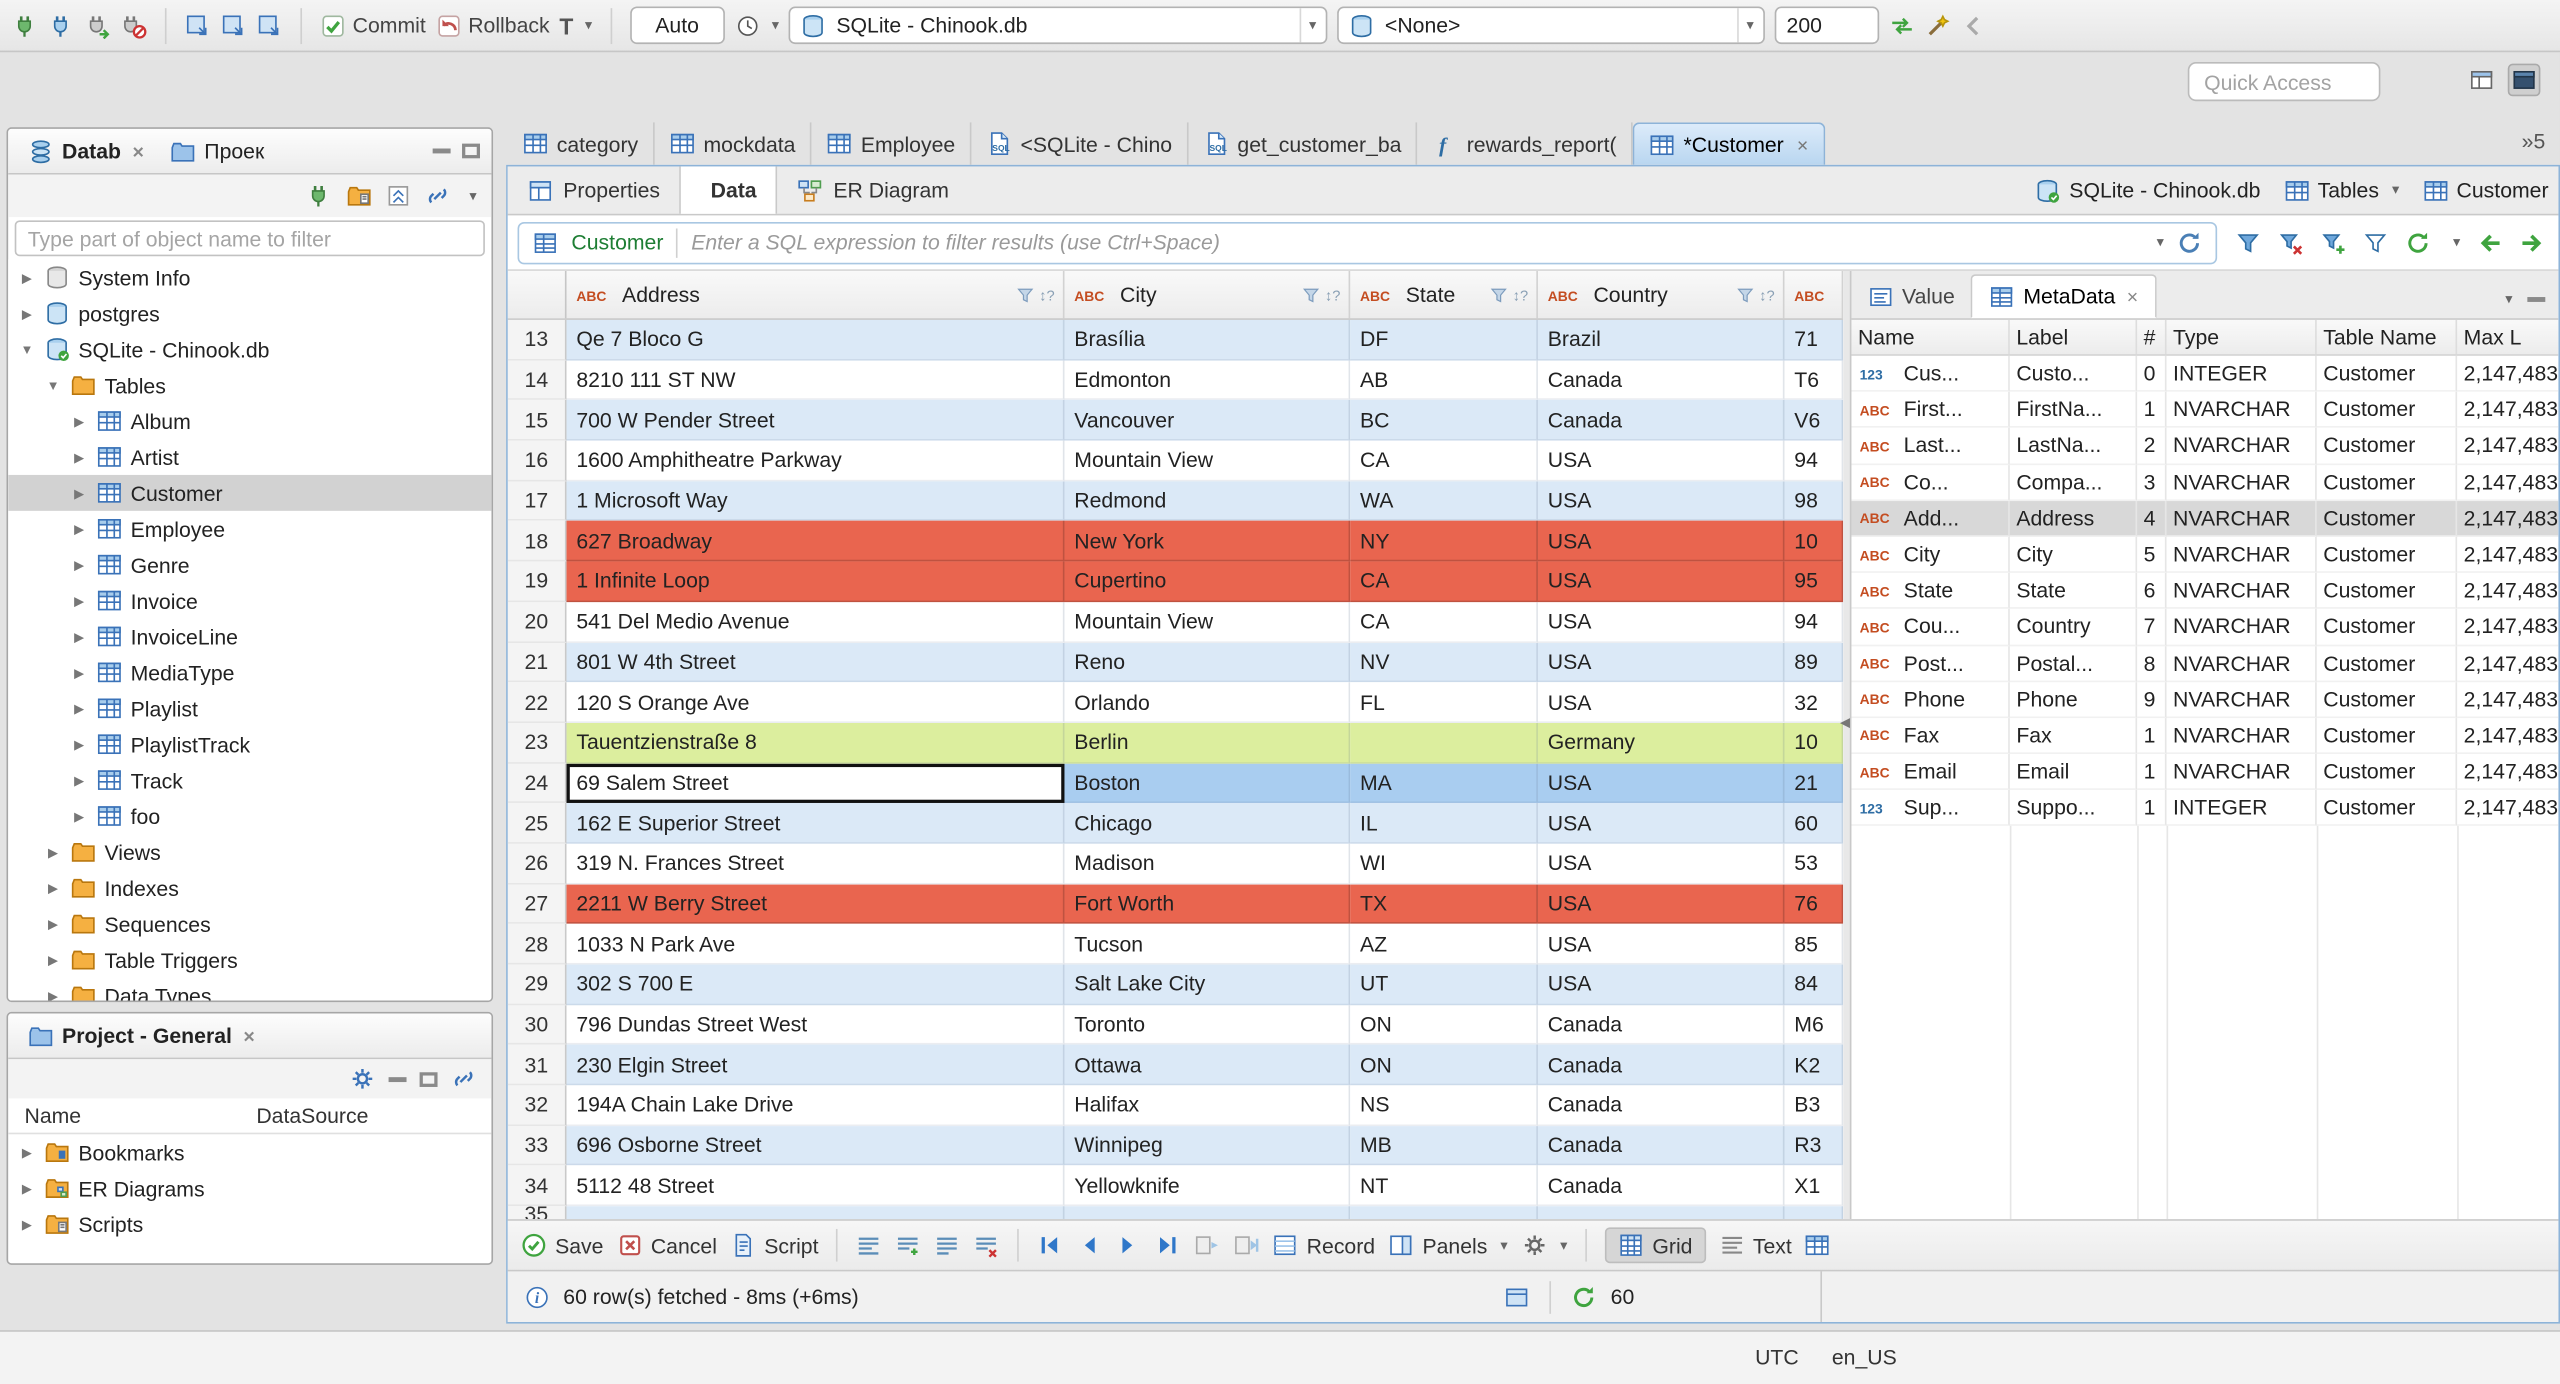 The image size is (2560, 1384). I want to click on cell-postal: 76, so click(1814, 904).